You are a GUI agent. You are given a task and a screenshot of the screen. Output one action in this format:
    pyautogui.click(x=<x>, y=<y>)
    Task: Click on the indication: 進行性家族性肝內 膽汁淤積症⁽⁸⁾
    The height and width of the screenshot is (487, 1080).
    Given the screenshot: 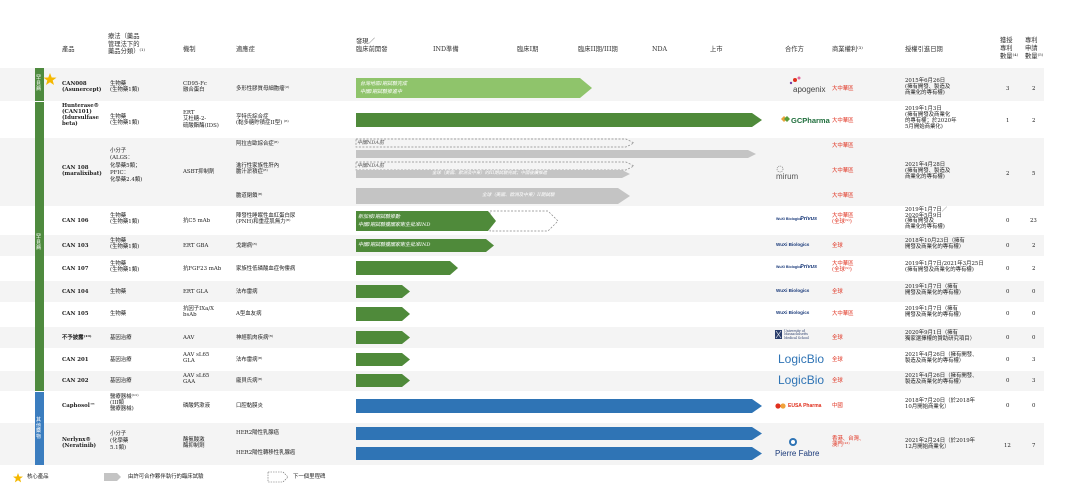 What is the action you would take?
    pyautogui.click(x=258, y=169)
    